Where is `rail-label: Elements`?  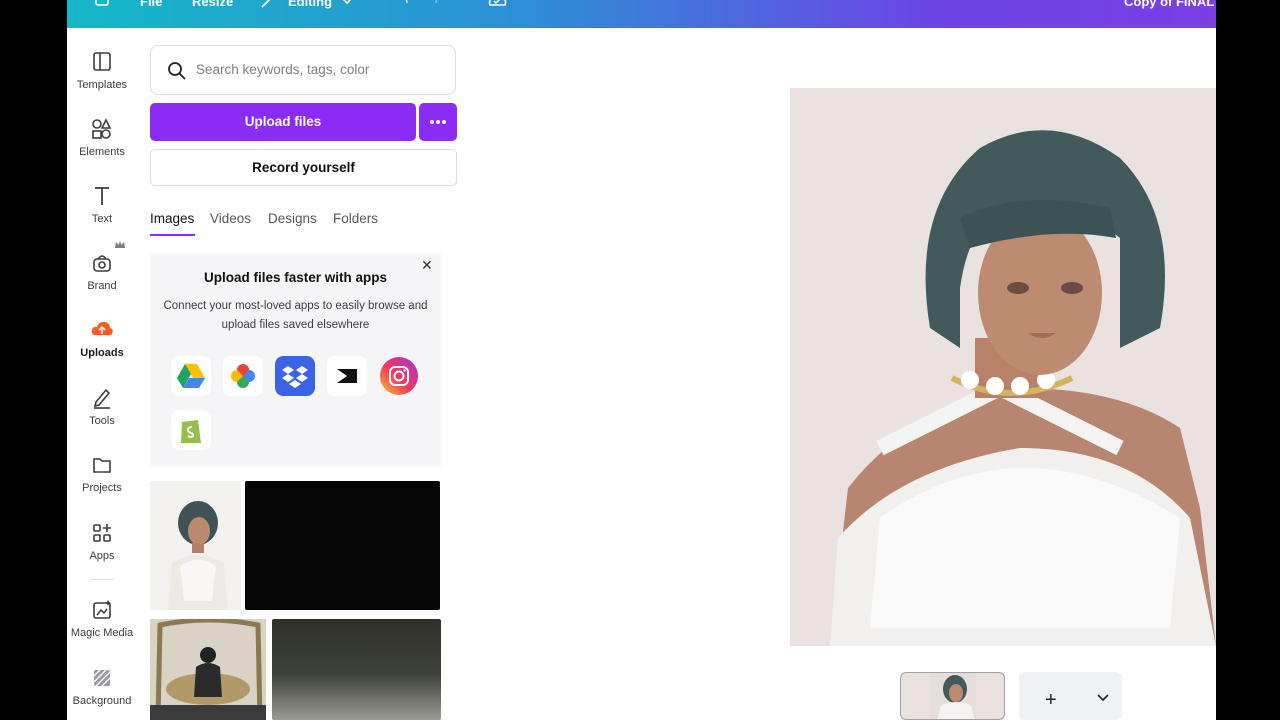
rail-label: Elements is located at coordinates (102, 152).